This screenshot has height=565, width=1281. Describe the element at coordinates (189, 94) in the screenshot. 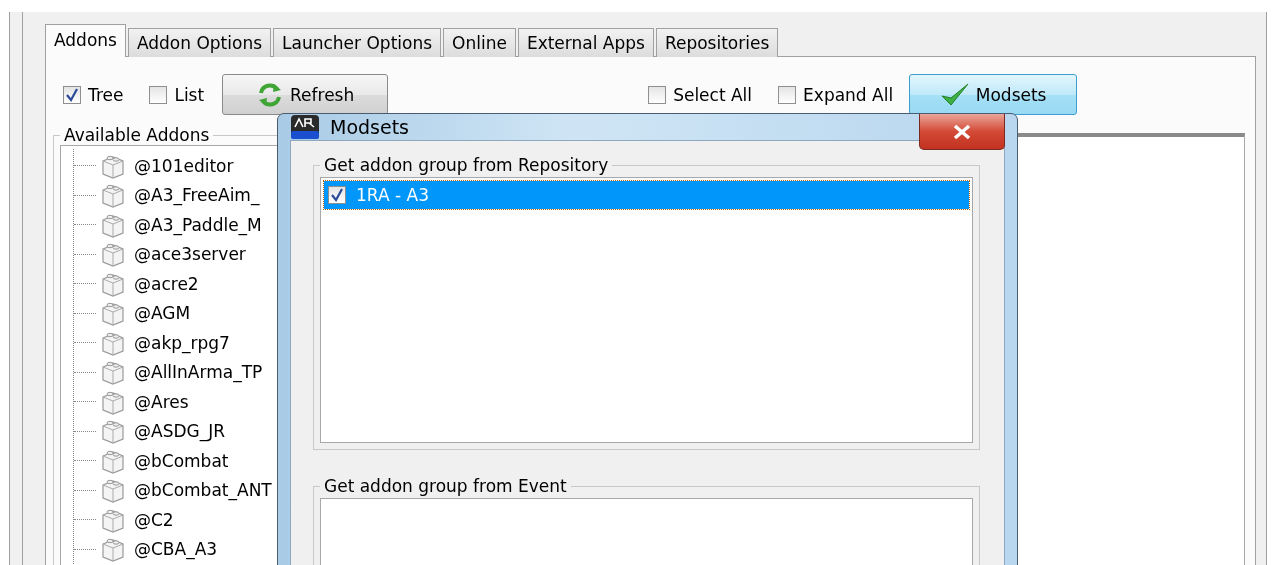

I see `checkbox-label: List` at that location.